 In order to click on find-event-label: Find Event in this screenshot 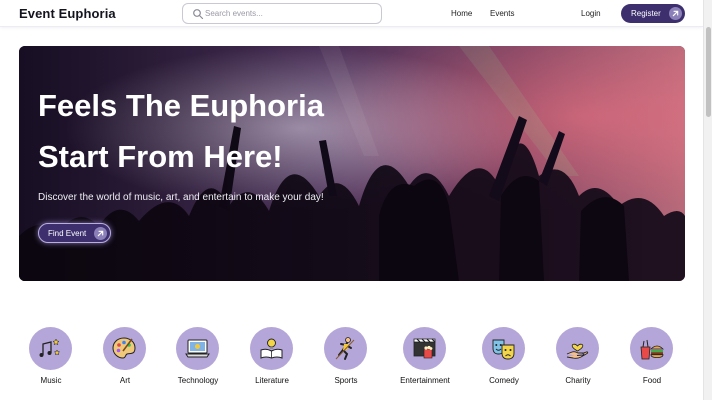, I will do `click(67, 233)`.